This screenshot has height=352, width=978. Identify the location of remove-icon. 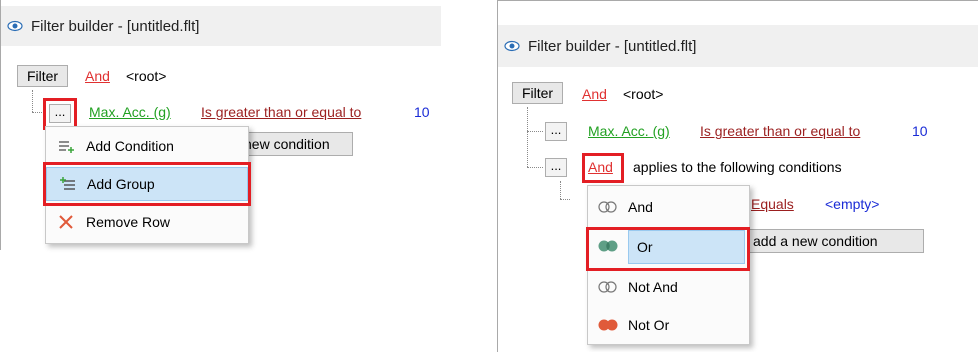
(66, 222).